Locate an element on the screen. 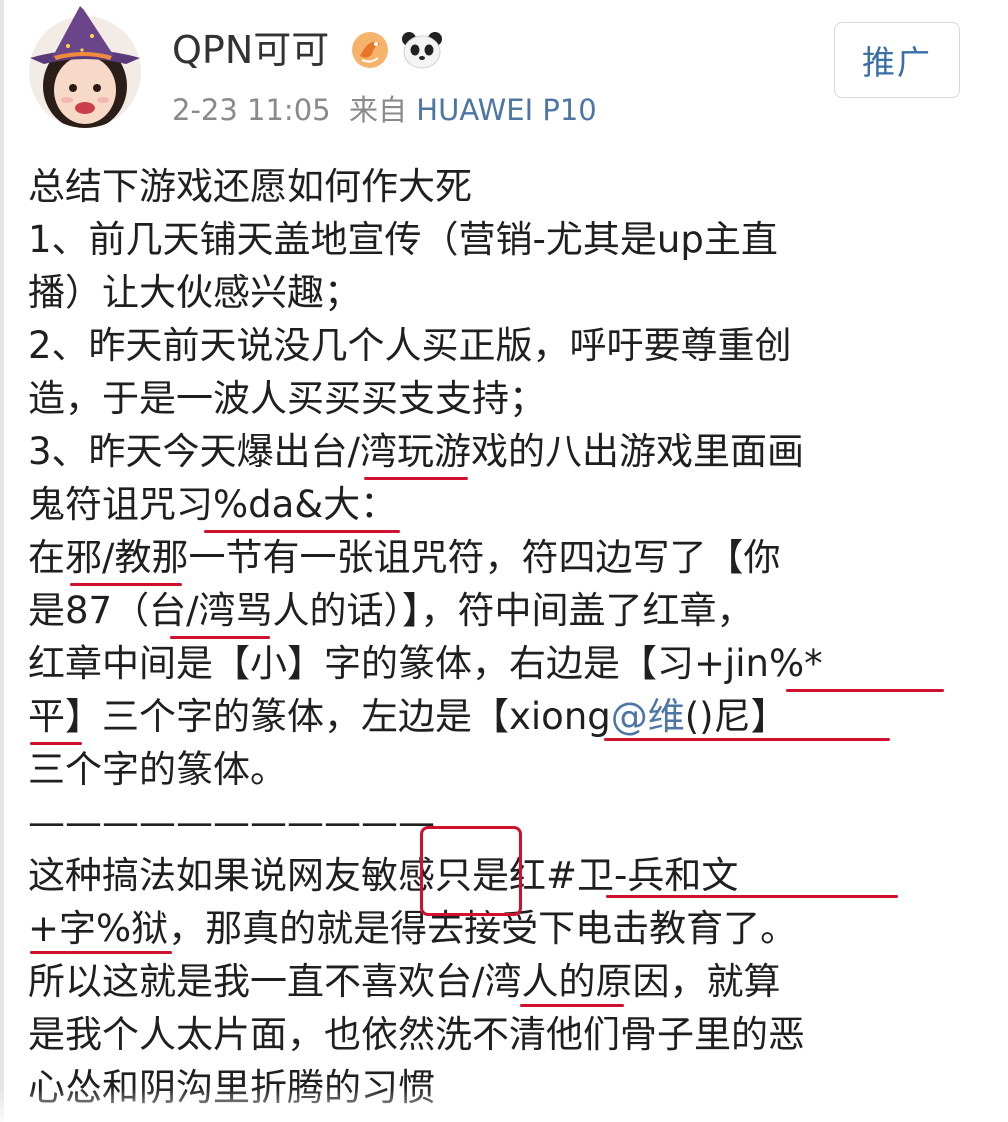  post-line: 2、昨天前天说没几个人买正版，呼吁要尊重创 is located at coordinates (410, 345).